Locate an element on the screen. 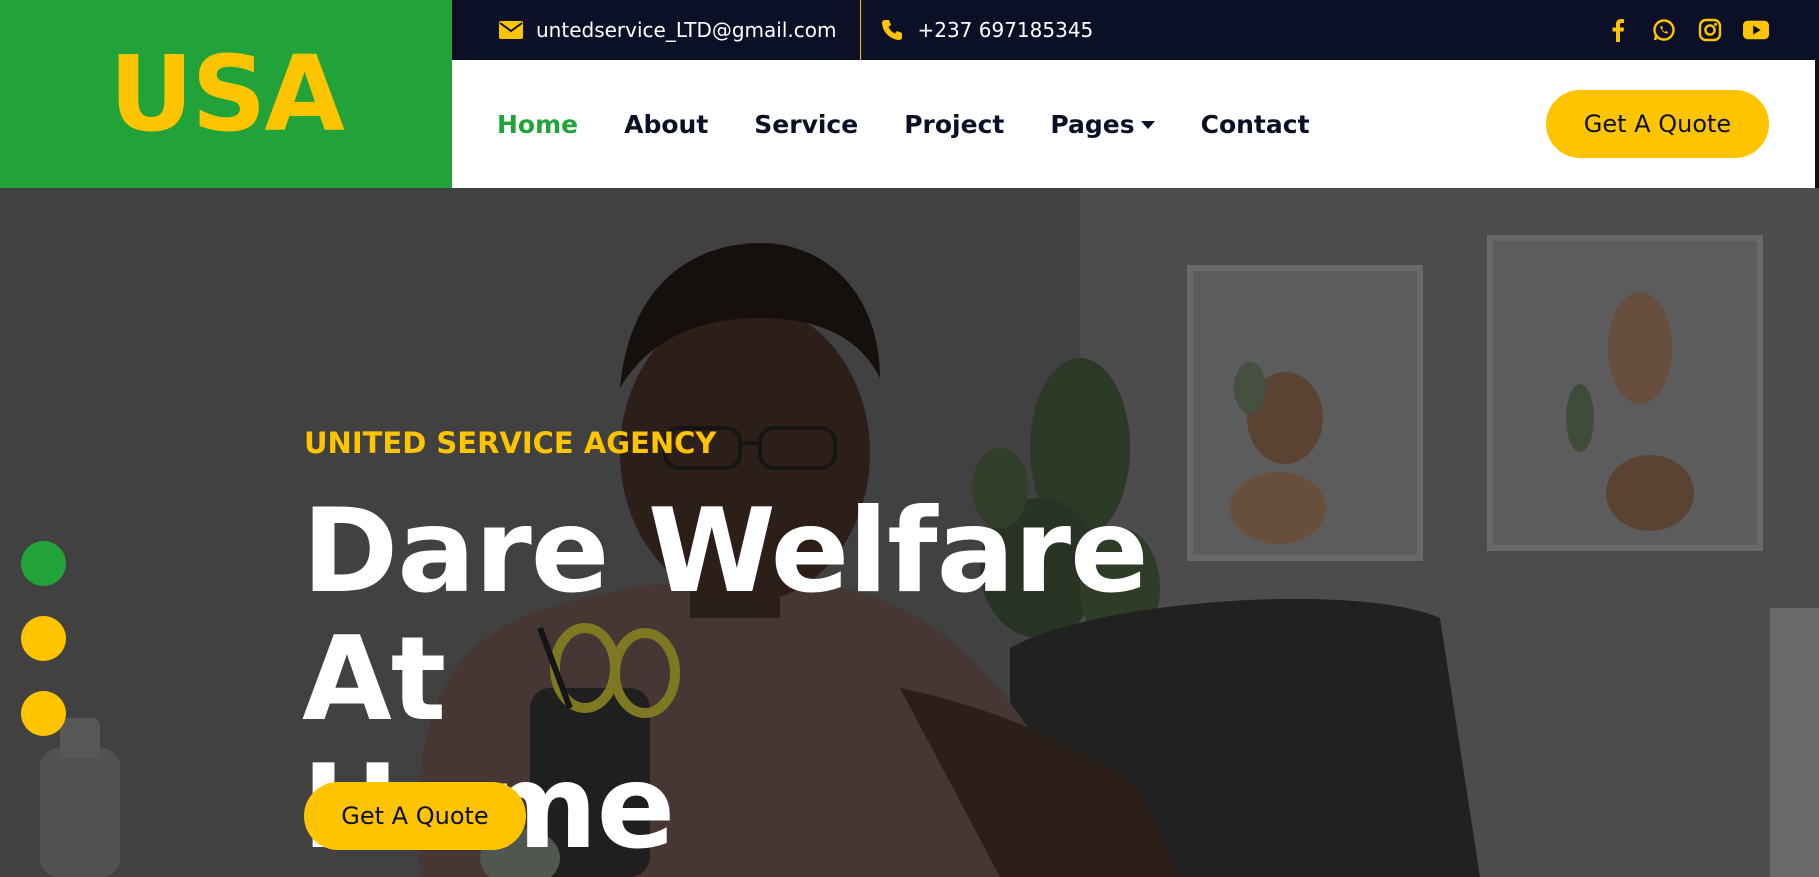 The width and height of the screenshot is (1819, 877). social-links is located at coordinates (1687, 30).